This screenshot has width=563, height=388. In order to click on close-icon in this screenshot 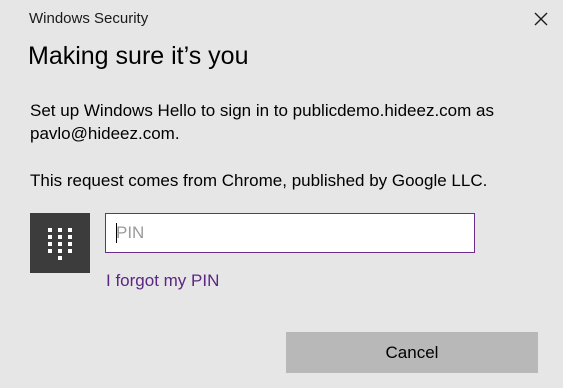, I will do `click(541, 19)`.